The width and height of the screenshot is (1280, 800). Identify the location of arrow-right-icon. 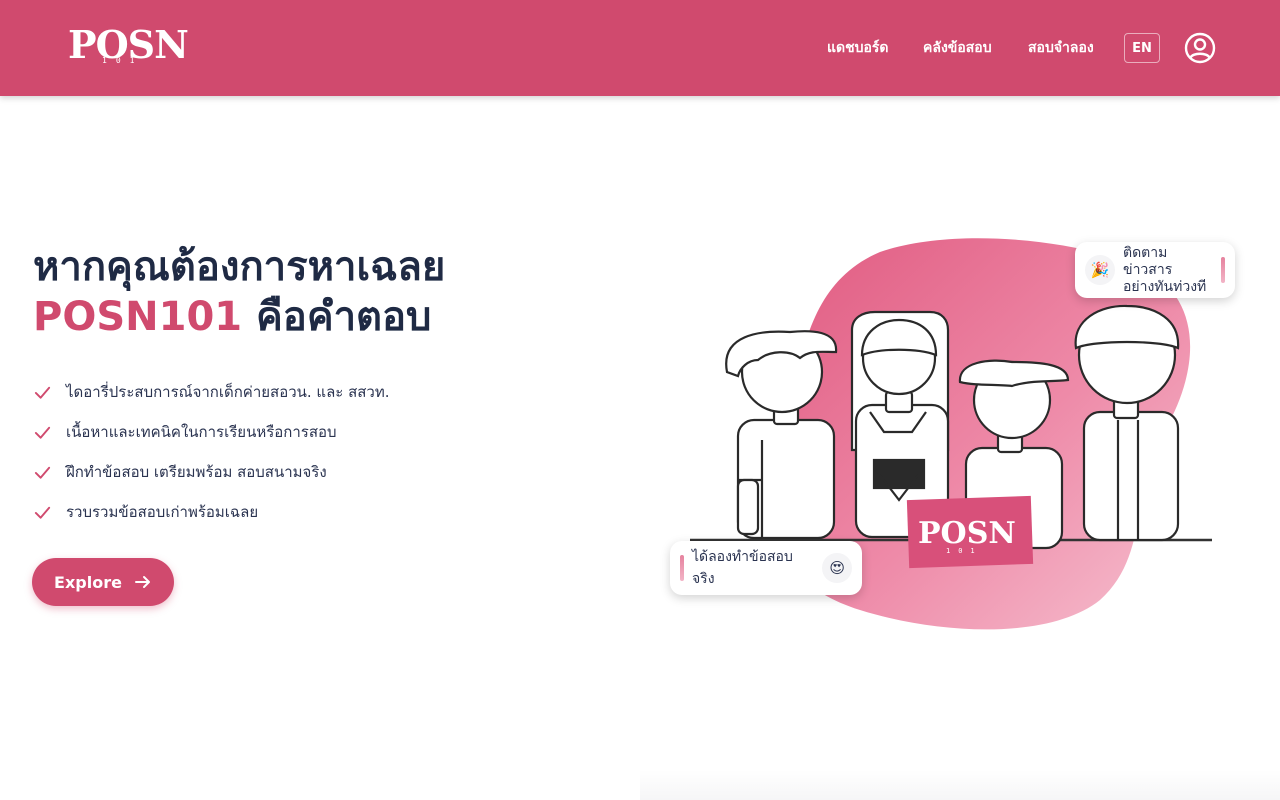
(142, 582).